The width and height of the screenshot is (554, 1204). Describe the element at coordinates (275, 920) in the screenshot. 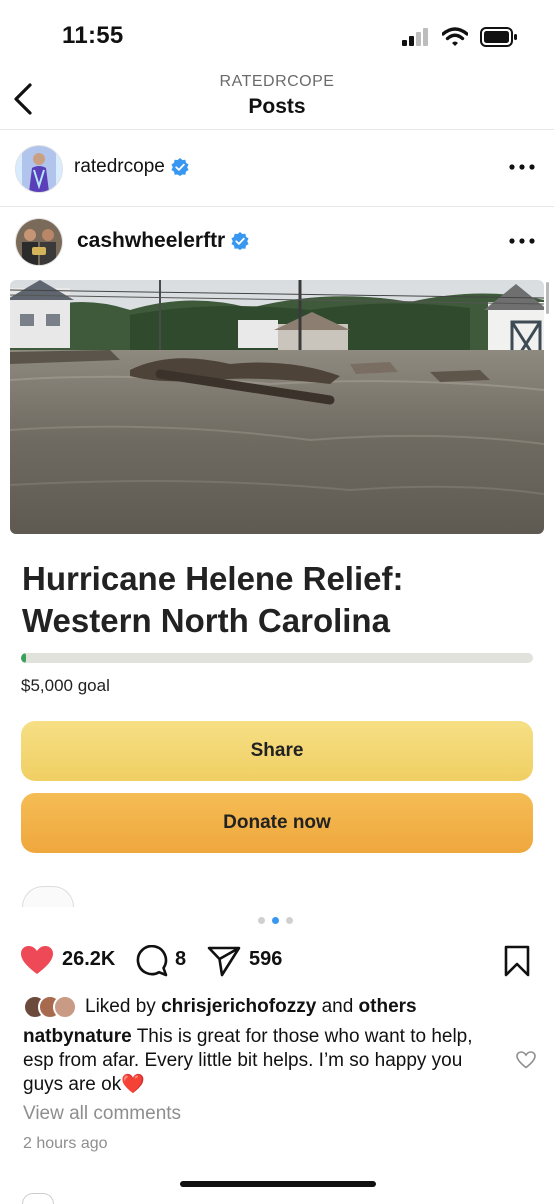

I see `carousel-dot-2-active` at that location.